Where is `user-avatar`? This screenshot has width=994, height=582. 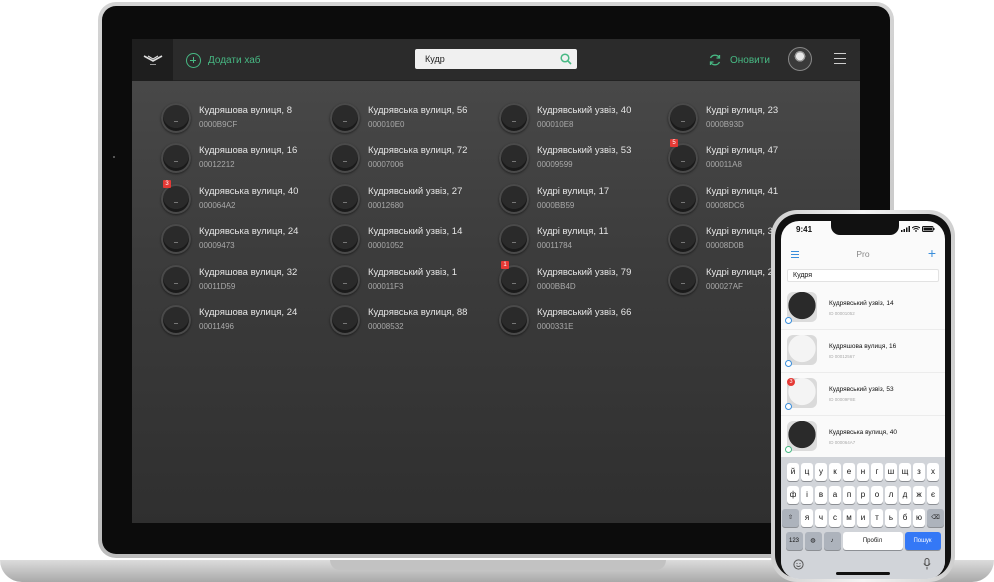 user-avatar is located at coordinates (800, 59).